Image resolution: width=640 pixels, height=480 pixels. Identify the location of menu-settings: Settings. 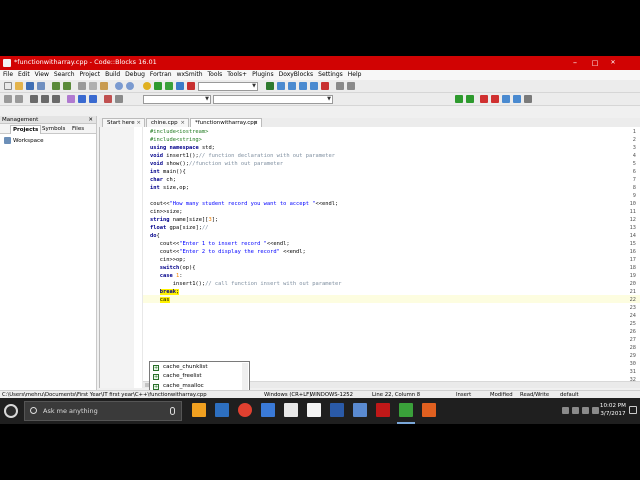
(331, 75).